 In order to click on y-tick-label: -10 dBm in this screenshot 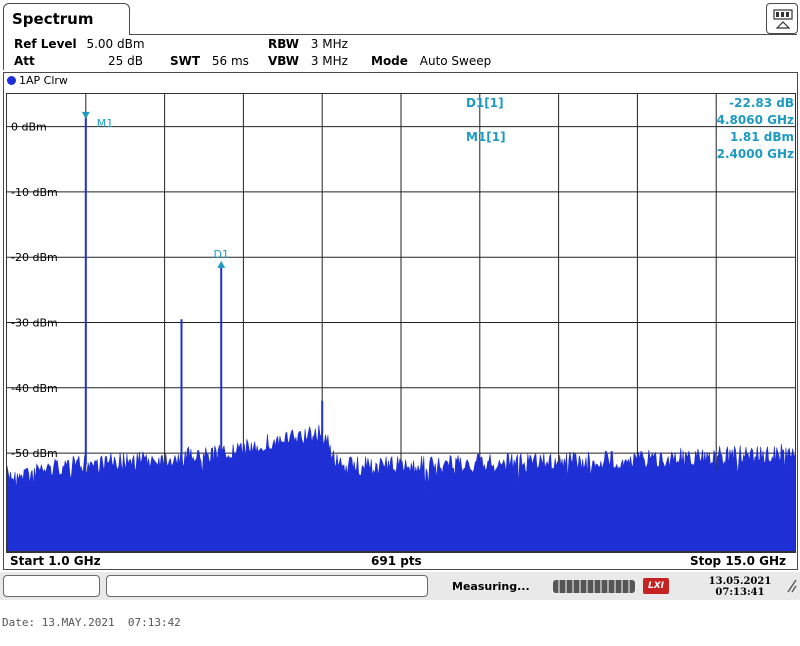, I will do `click(34, 192)`.